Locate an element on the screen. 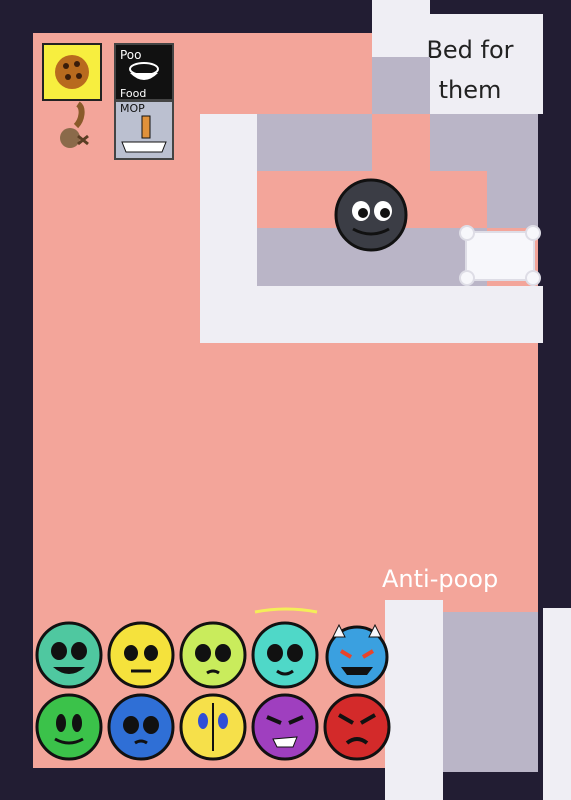 The width and height of the screenshot is (571, 800). teal-happy-face-icon is located at coordinates (69, 655).